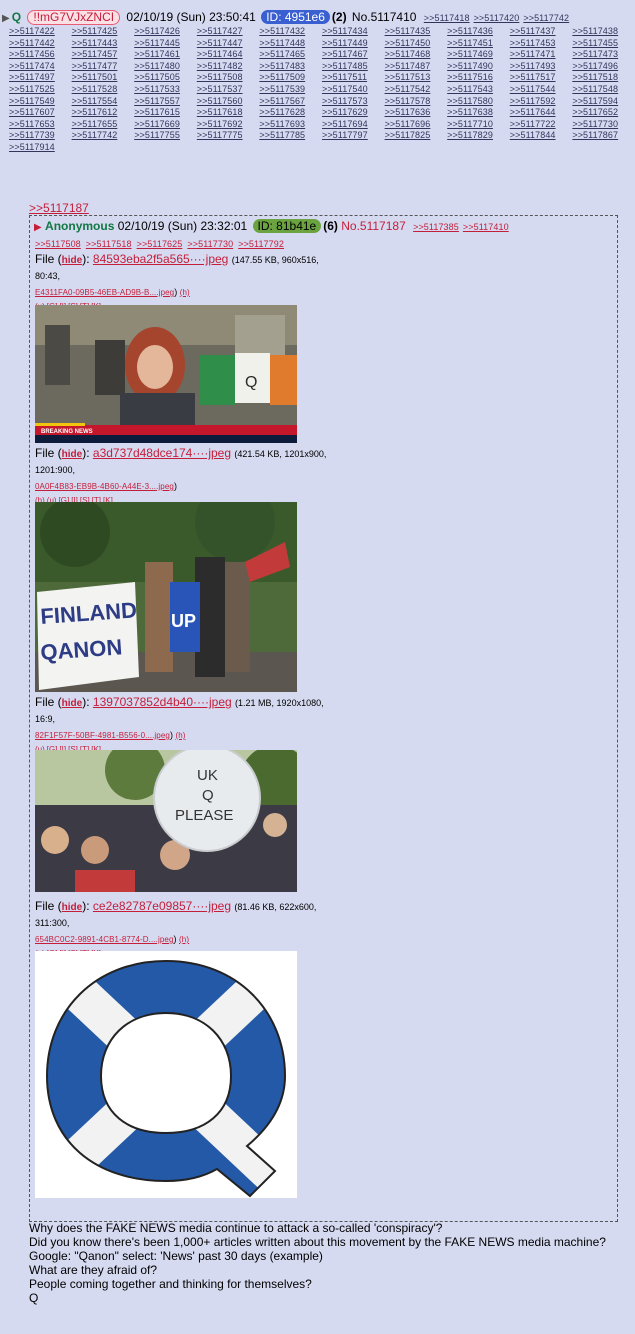 Image resolution: width=635 pixels, height=1334 pixels. I want to click on backlink: >>5117542, so click(416, 88).